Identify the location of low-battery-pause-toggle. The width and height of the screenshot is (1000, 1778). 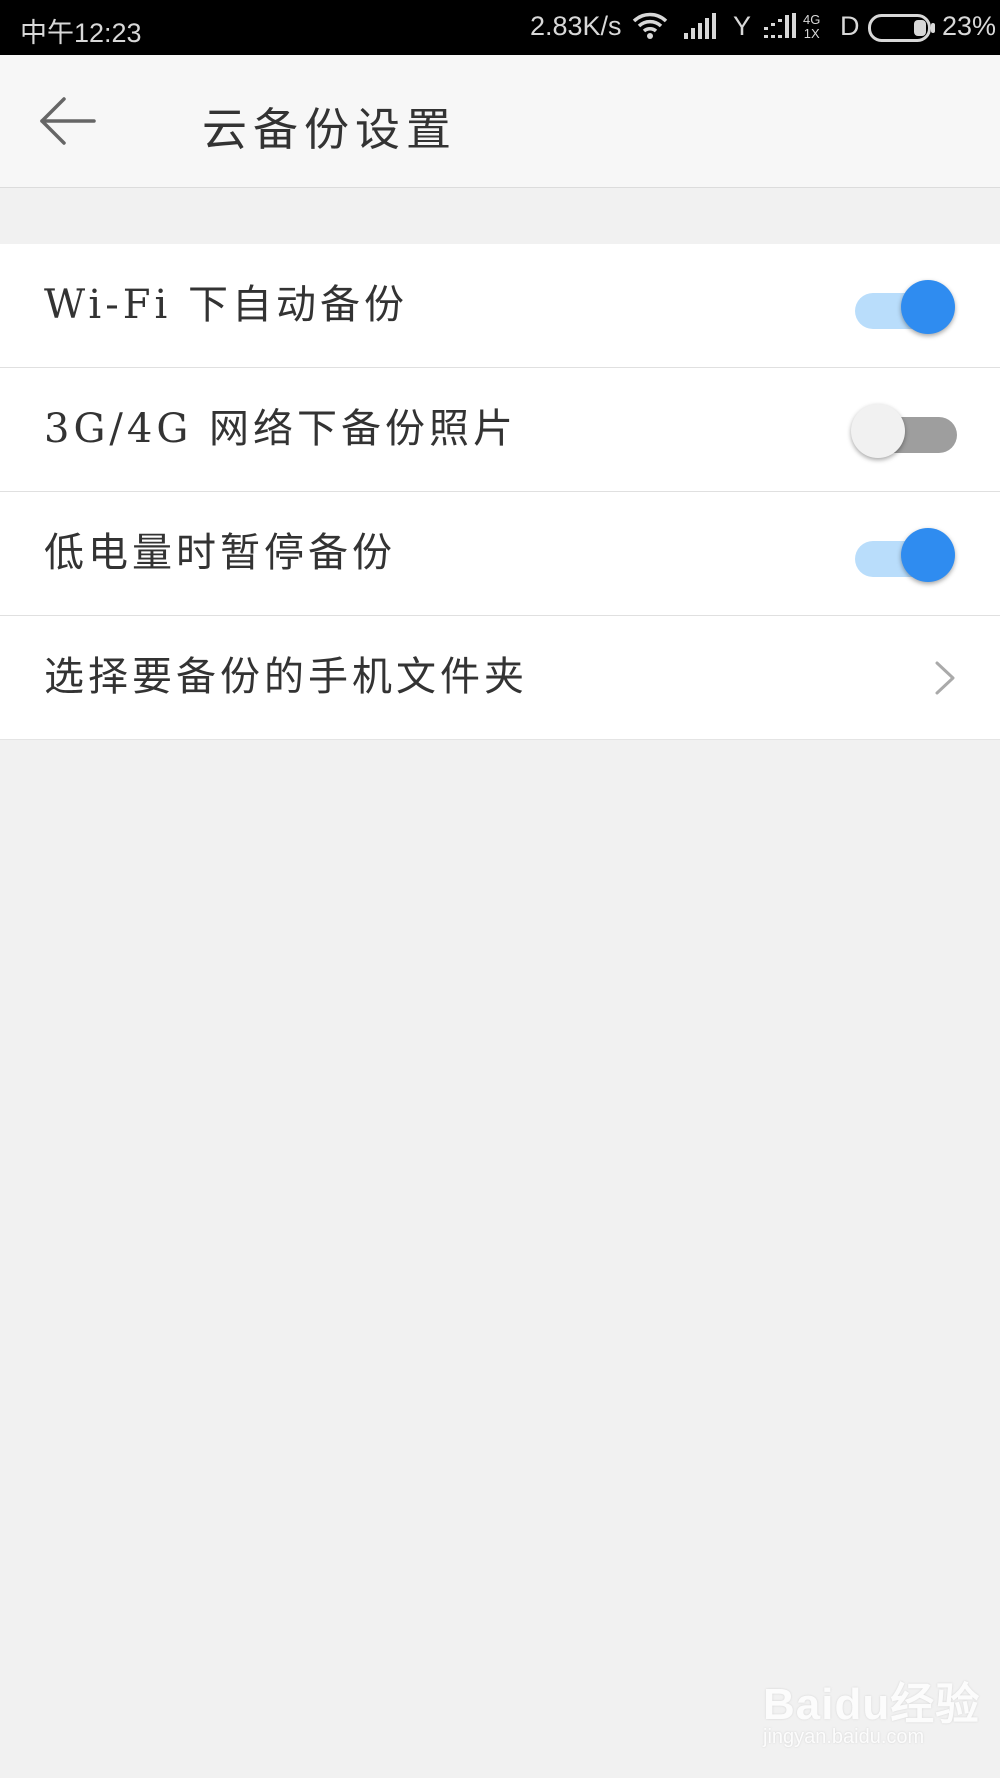
(905, 555).